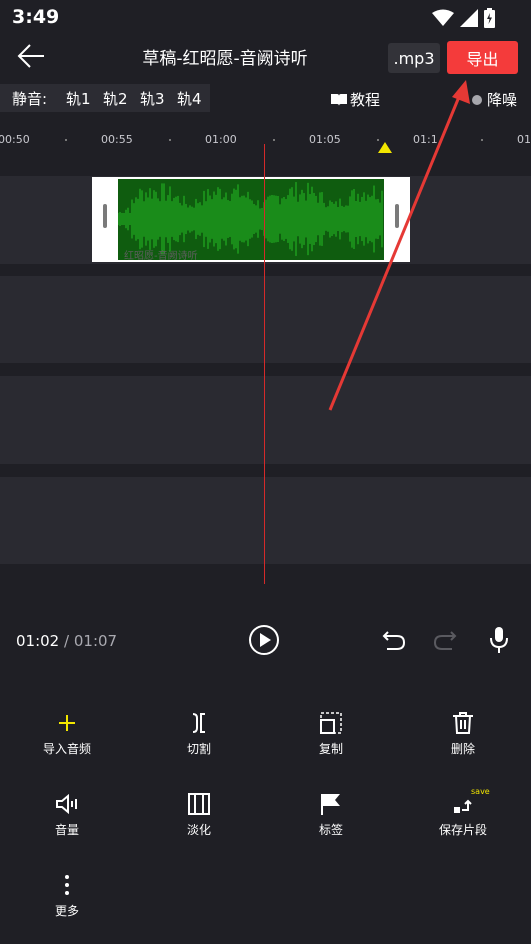 The height and width of the screenshot is (944, 531). What do you see at coordinates (264, 364) in the screenshot?
I see `playhead` at bounding box center [264, 364].